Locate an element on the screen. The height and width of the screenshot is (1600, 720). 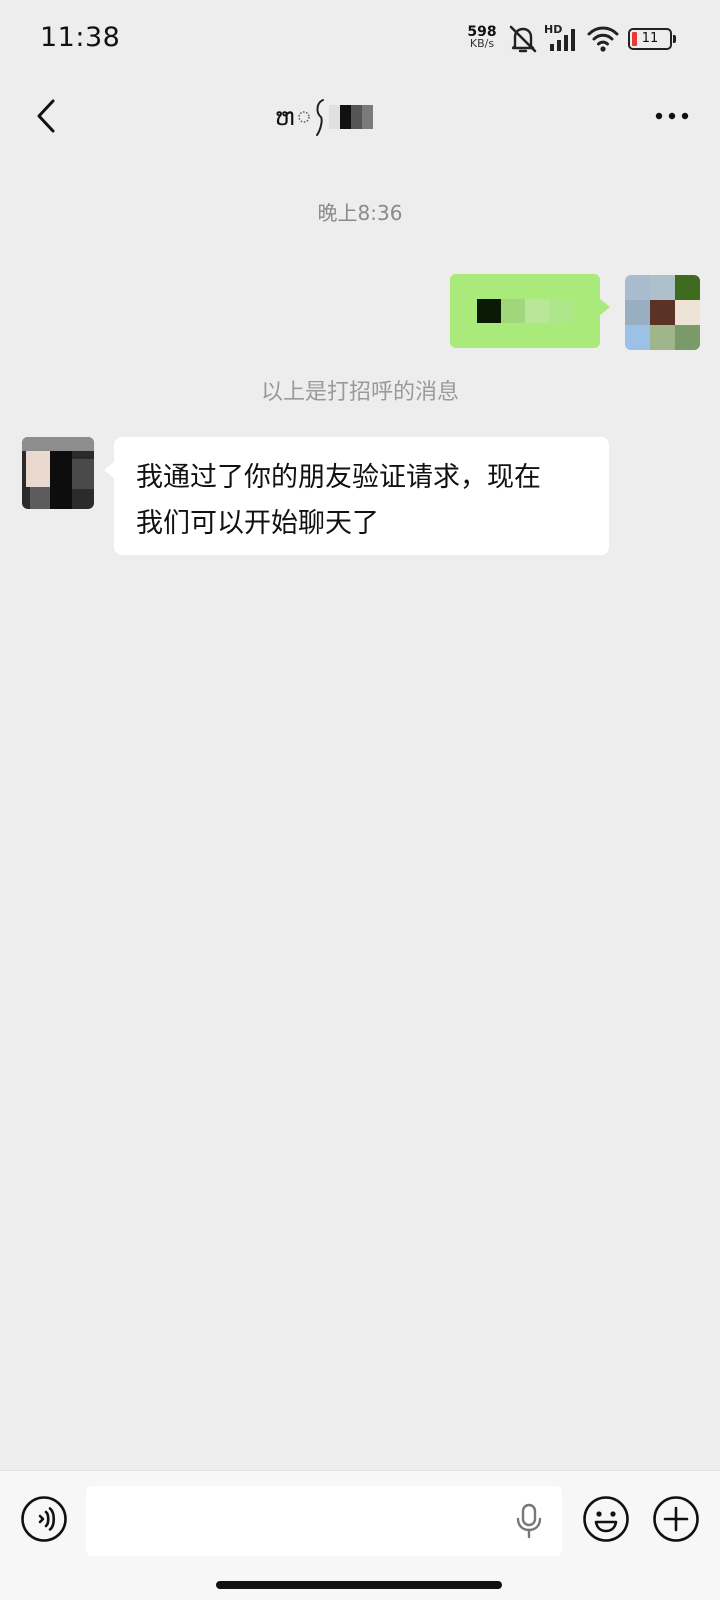
battery-nub is located at coordinates (674, 39).